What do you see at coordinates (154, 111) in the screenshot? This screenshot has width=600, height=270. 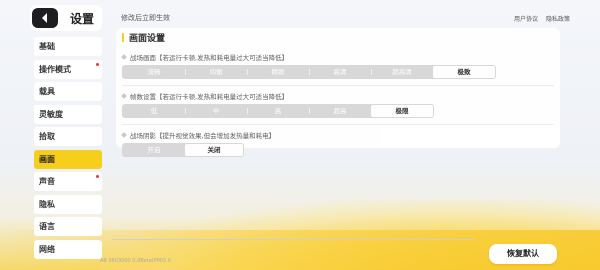 I see `segment-option: 低` at bounding box center [154, 111].